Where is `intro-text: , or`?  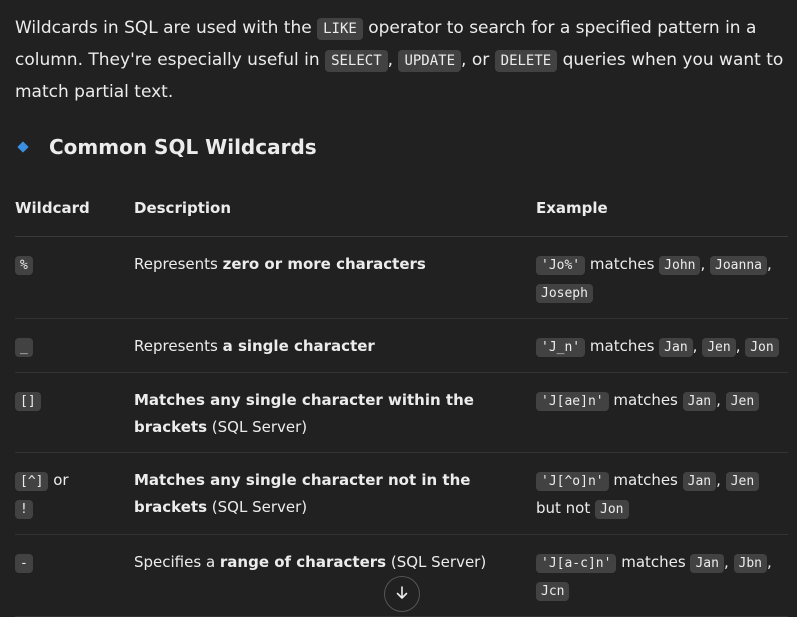 intro-text: , or is located at coordinates (478, 60).